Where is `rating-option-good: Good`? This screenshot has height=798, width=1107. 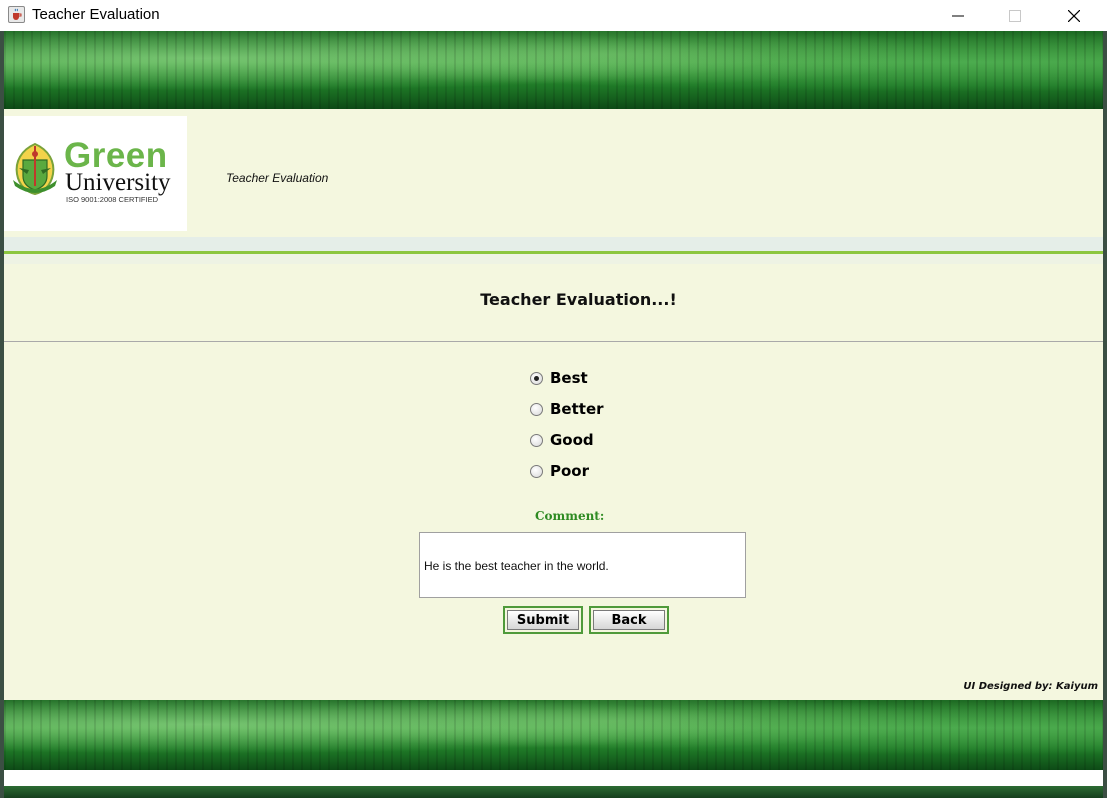 rating-option-good: Good is located at coordinates (562, 440).